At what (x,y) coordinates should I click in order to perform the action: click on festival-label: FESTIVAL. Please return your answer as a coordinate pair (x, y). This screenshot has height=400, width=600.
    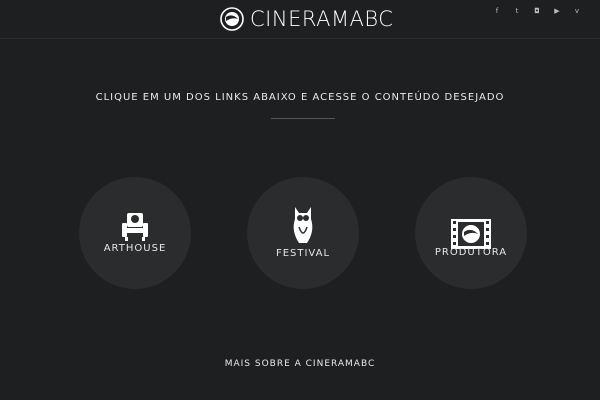
    Looking at the image, I should click on (303, 253).